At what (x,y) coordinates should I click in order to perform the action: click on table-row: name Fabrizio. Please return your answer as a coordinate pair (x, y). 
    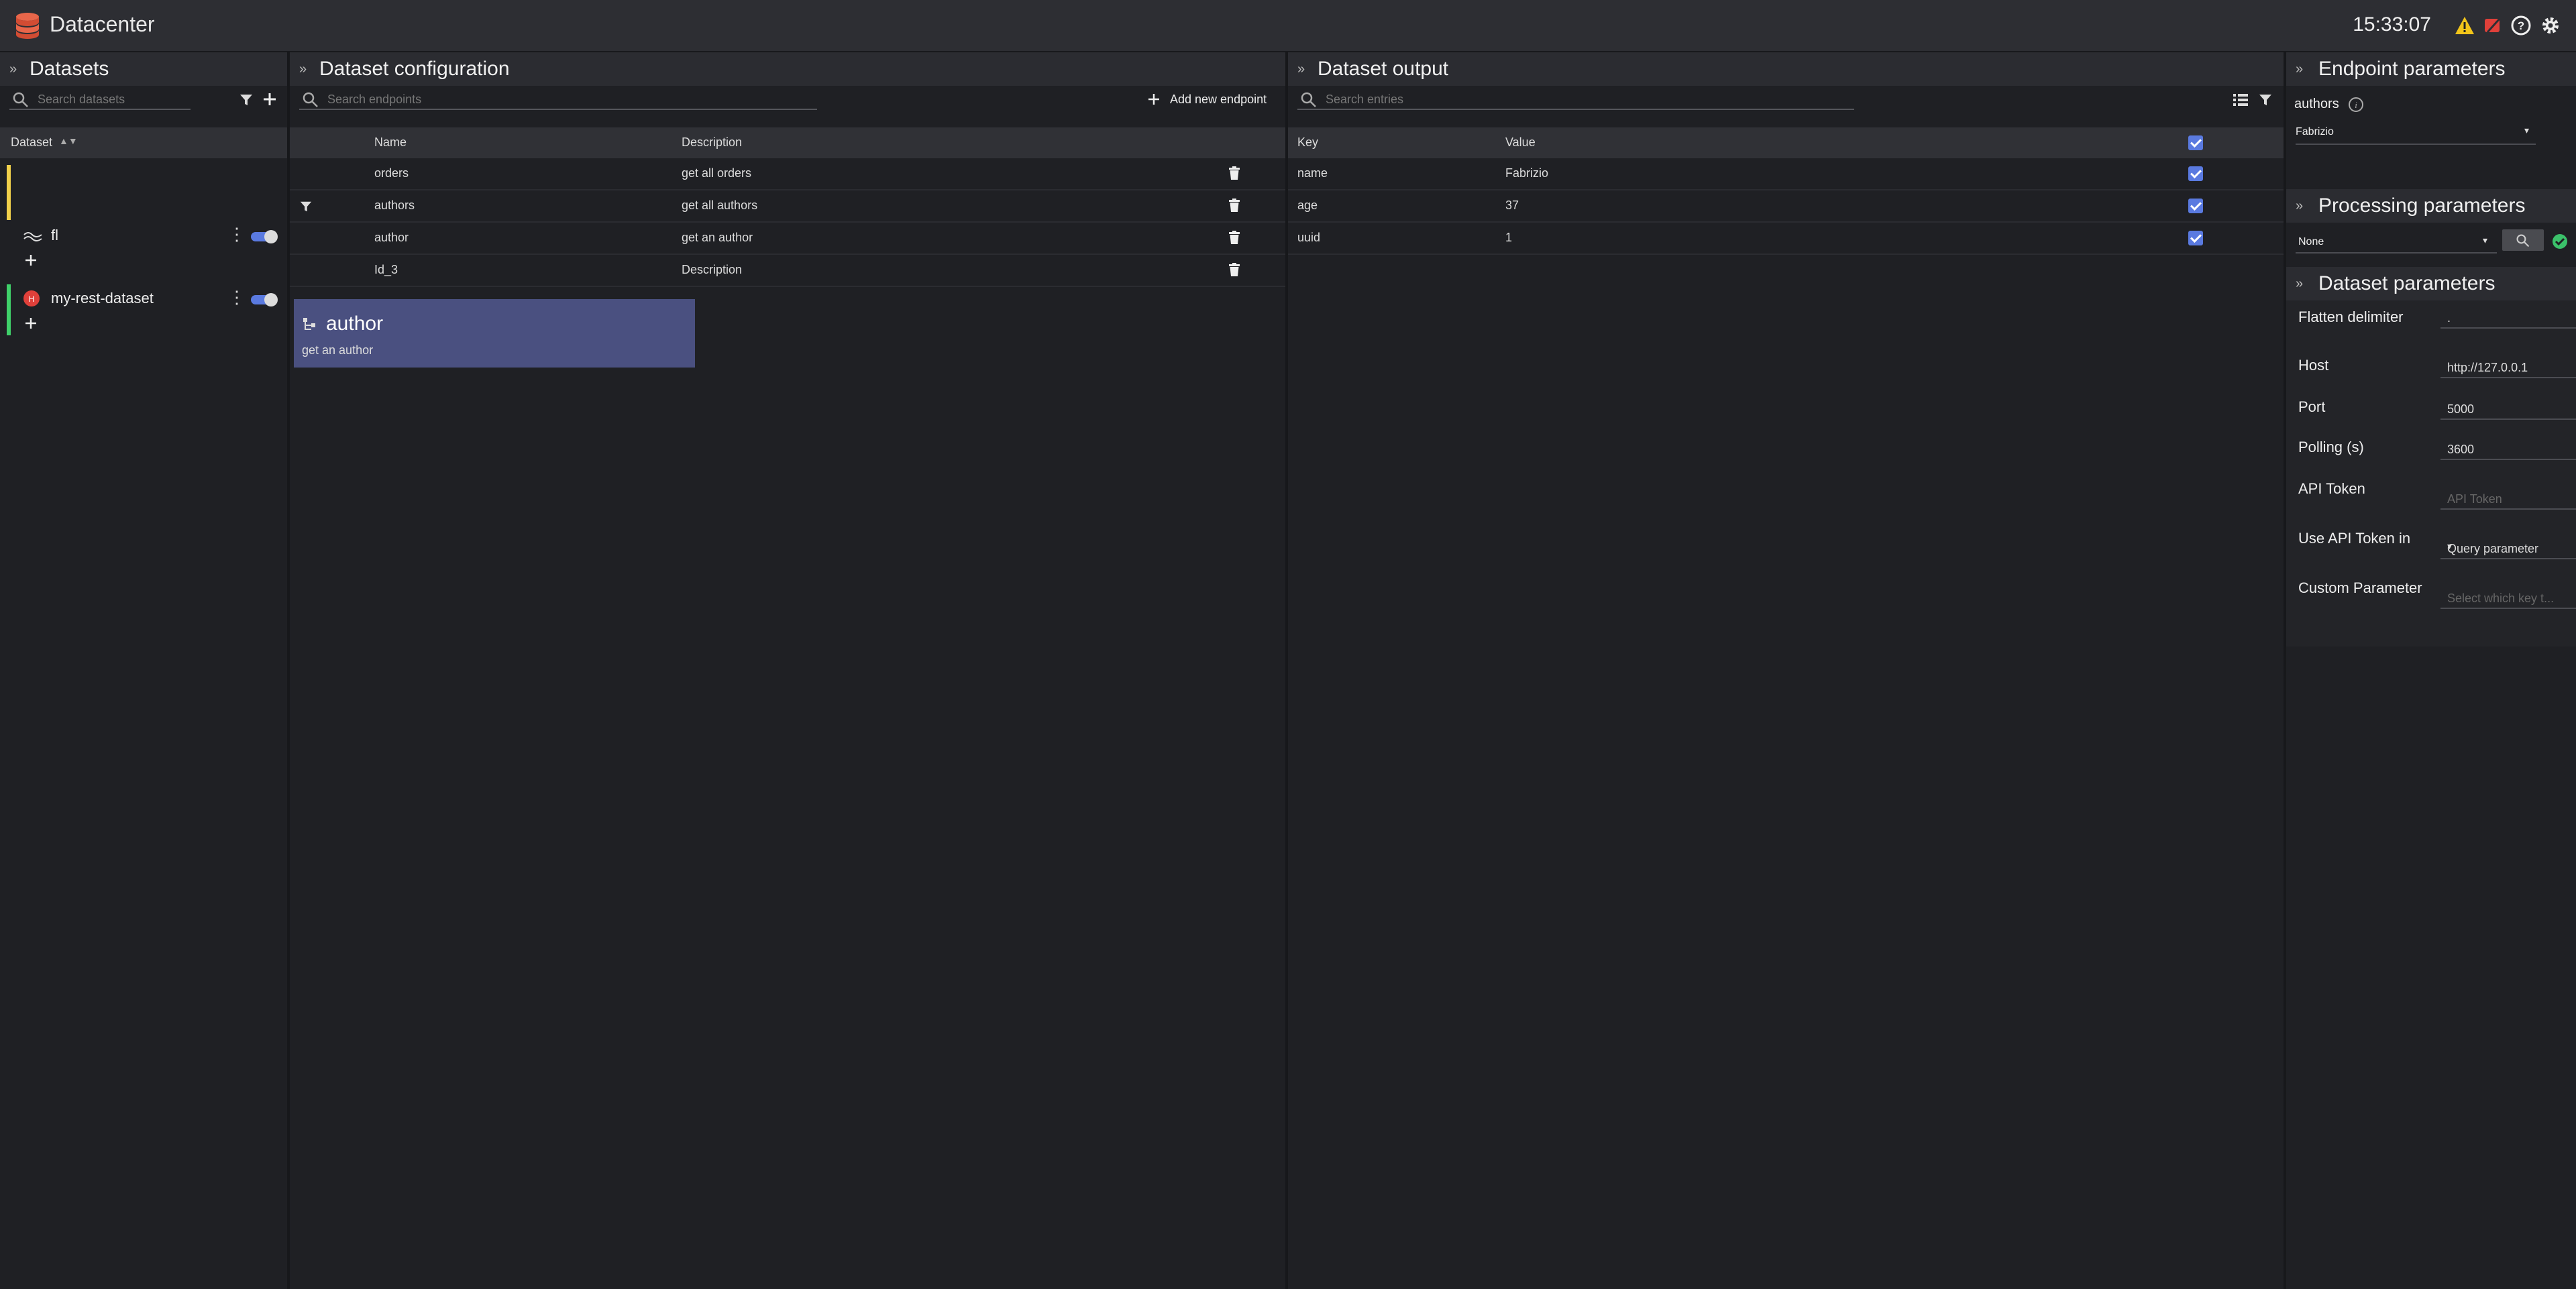
    Looking at the image, I should click on (1786, 174).